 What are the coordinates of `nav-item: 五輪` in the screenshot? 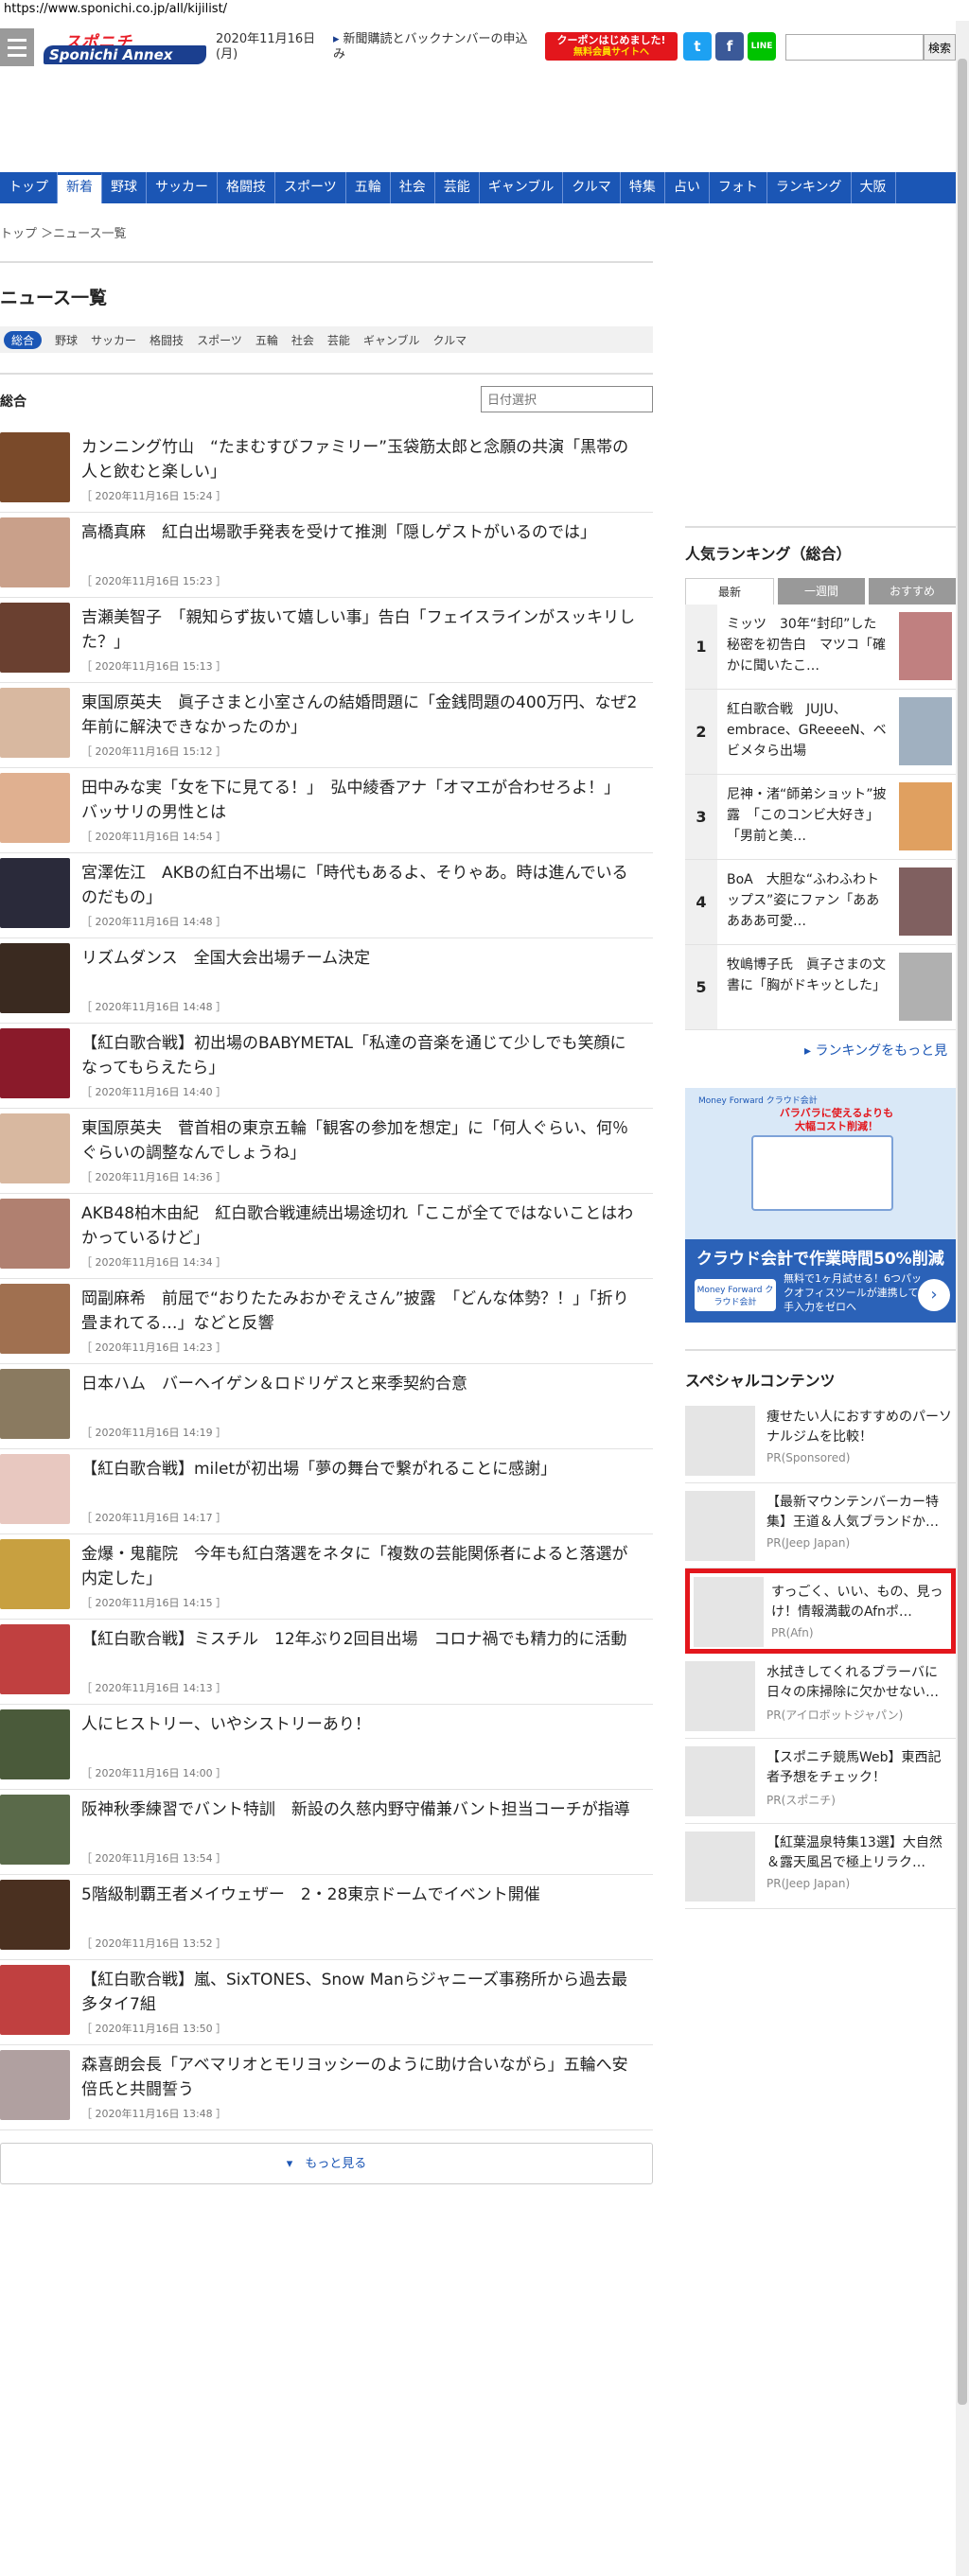 It's located at (368, 188).